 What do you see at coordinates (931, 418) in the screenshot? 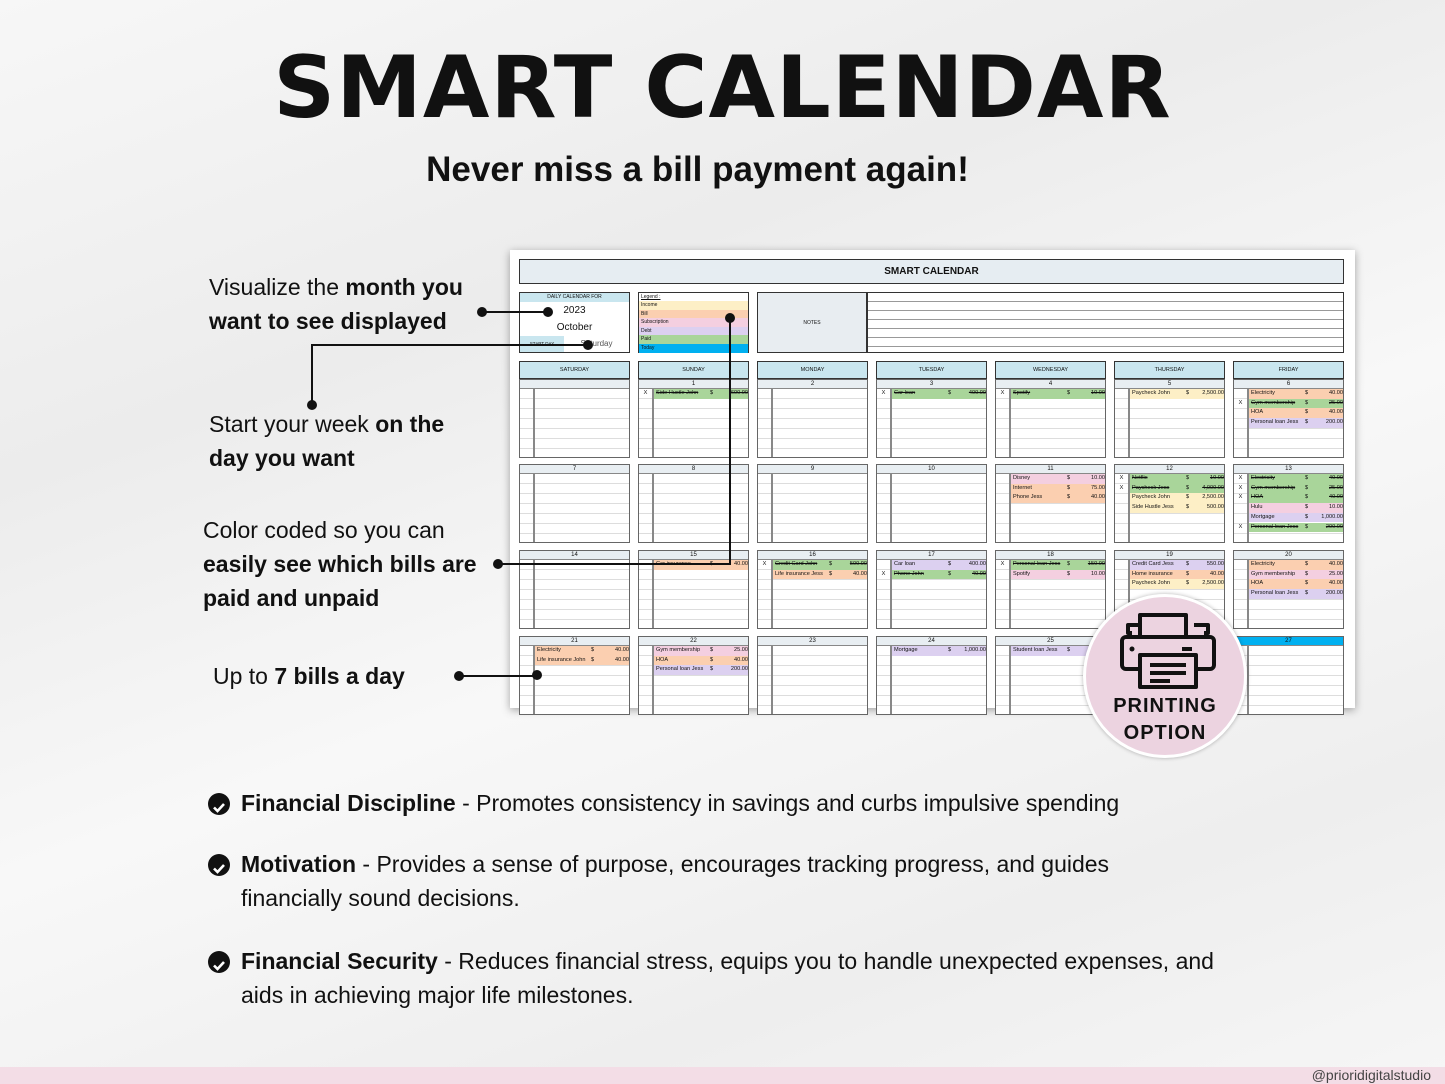
I see `calendar-day: 3 X Car loan $400.00` at bounding box center [931, 418].